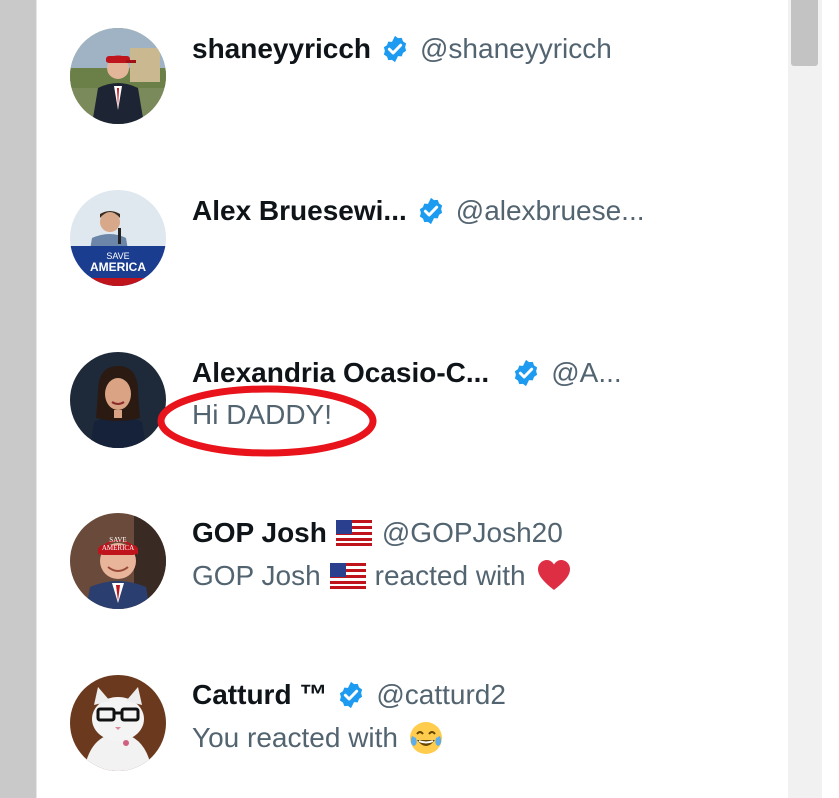 Image resolution: width=839 pixels, height=798 pixels. I want to click on window-left-gutter, so click(18, 399).